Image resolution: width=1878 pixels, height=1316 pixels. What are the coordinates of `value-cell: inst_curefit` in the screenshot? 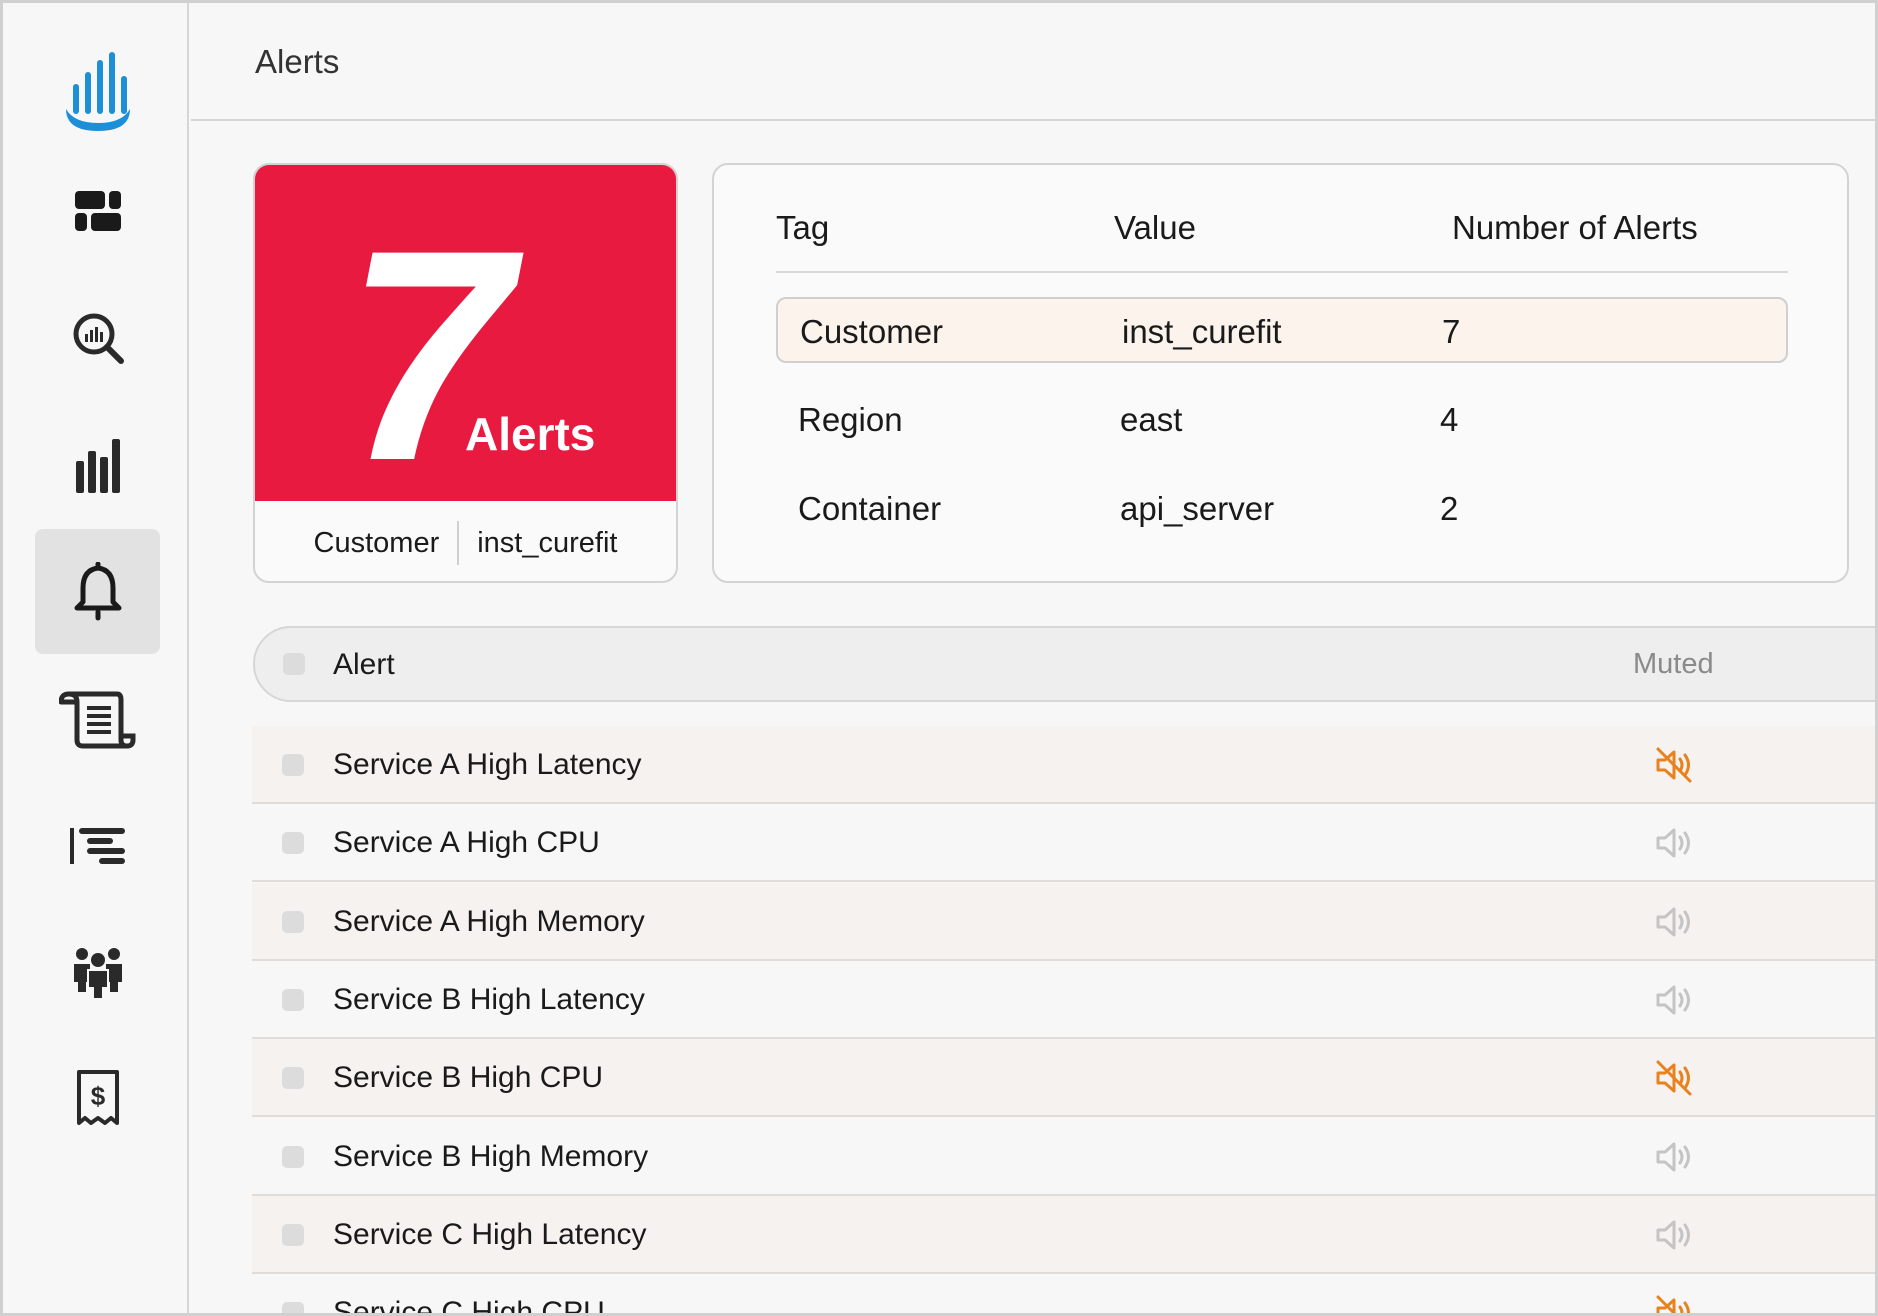 It's located at (1202, 331).